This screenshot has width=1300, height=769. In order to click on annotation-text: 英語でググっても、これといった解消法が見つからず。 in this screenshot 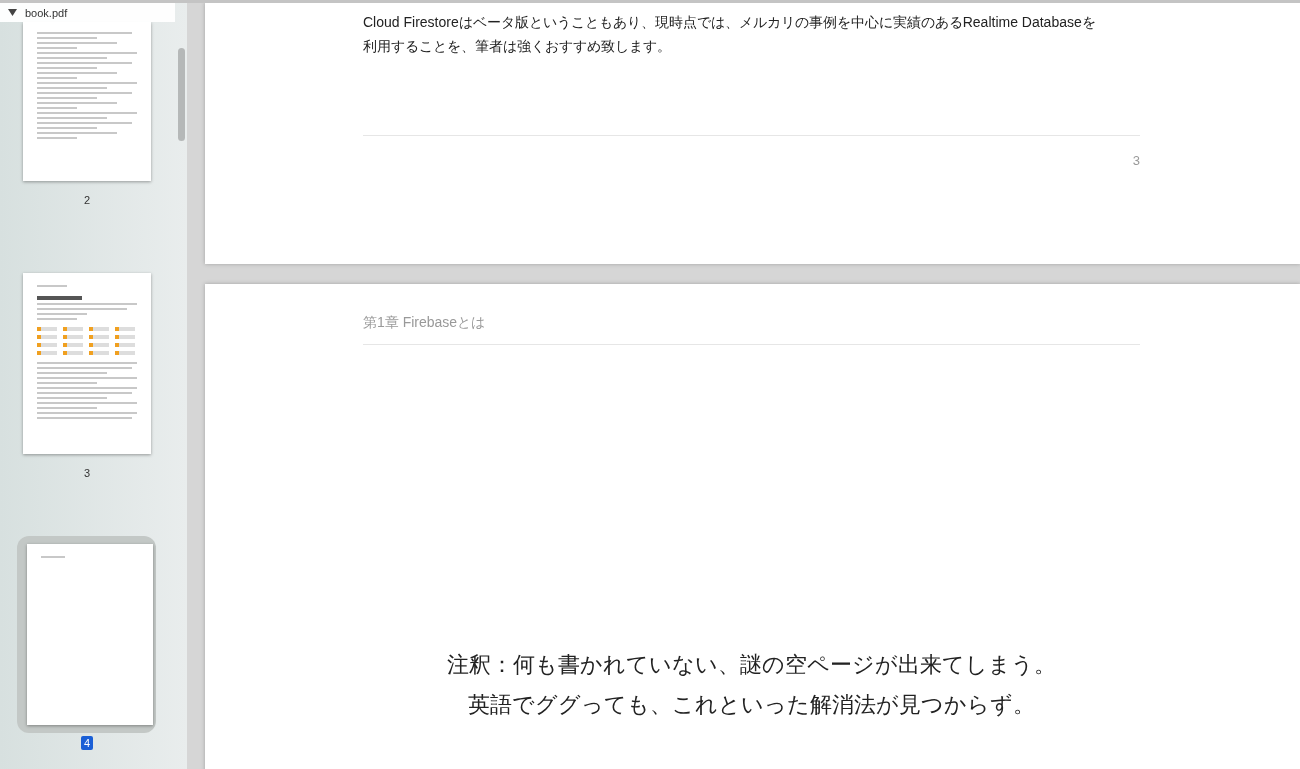, I will do `click(751, 705)`.